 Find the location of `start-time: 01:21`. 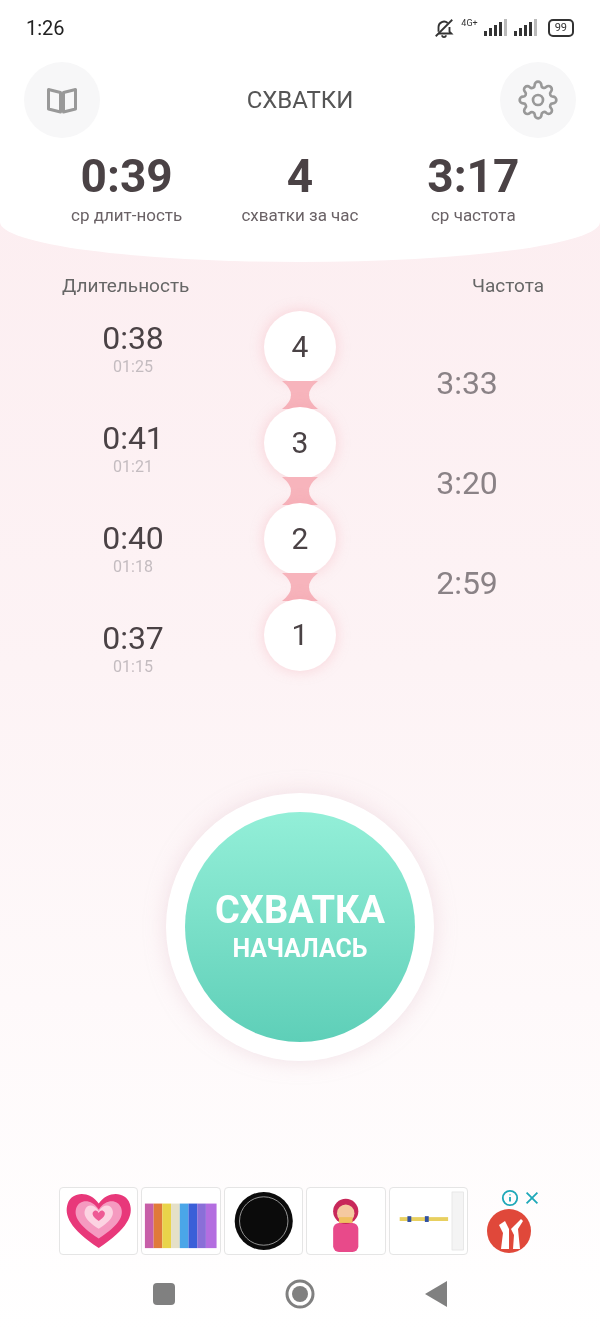

start-time: 01:21 is located at coordinates (133, 466).